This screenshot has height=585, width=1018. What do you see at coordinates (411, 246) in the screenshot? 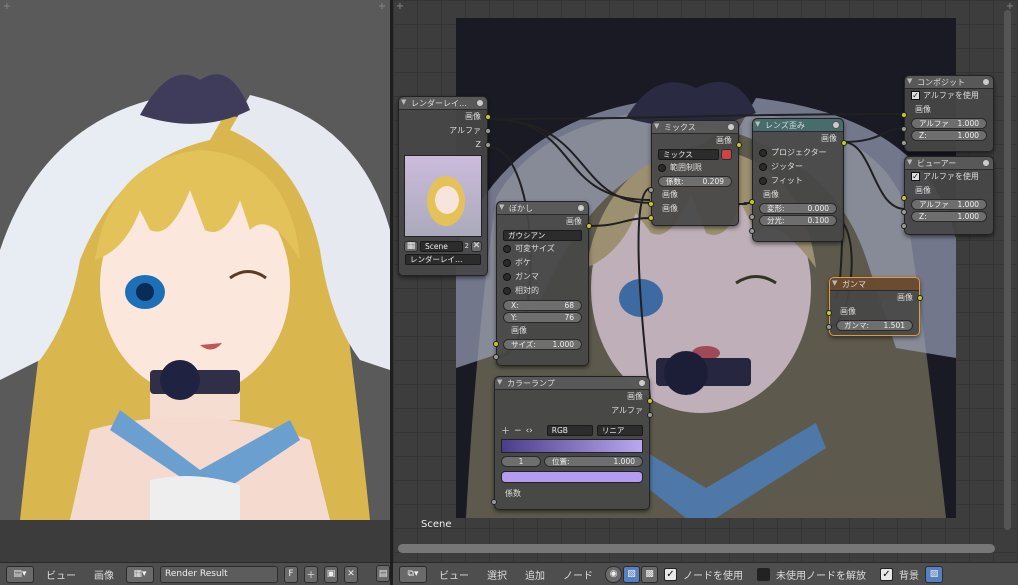
I see `scene-browse-icon: ▦` at bounding box center [411, 246].